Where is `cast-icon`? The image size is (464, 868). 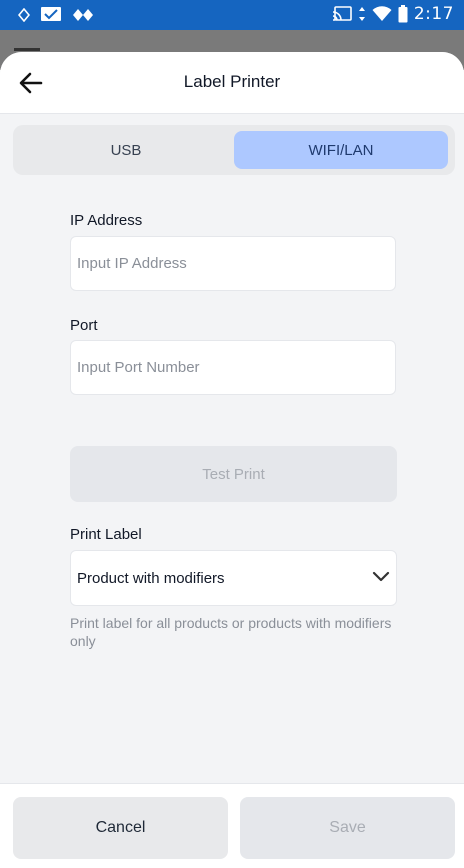
cast-icon is located at coordinates (342, 13).